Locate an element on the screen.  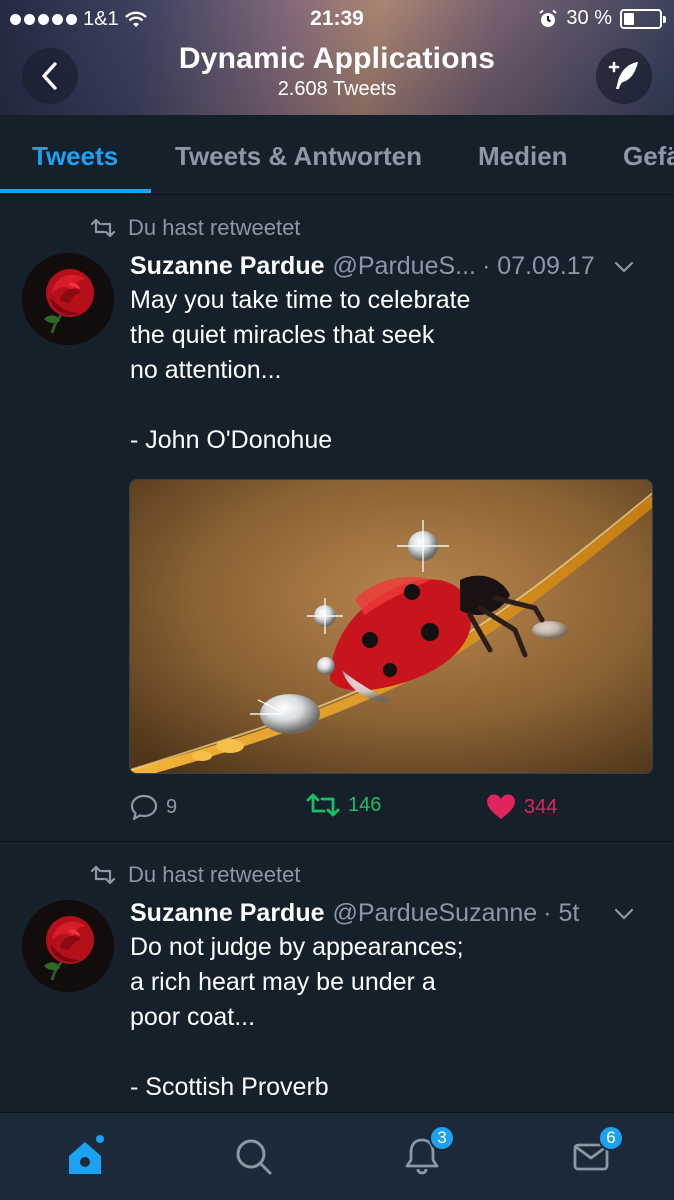
notifications-tab: 3 is located at coordinates (426, 1153).